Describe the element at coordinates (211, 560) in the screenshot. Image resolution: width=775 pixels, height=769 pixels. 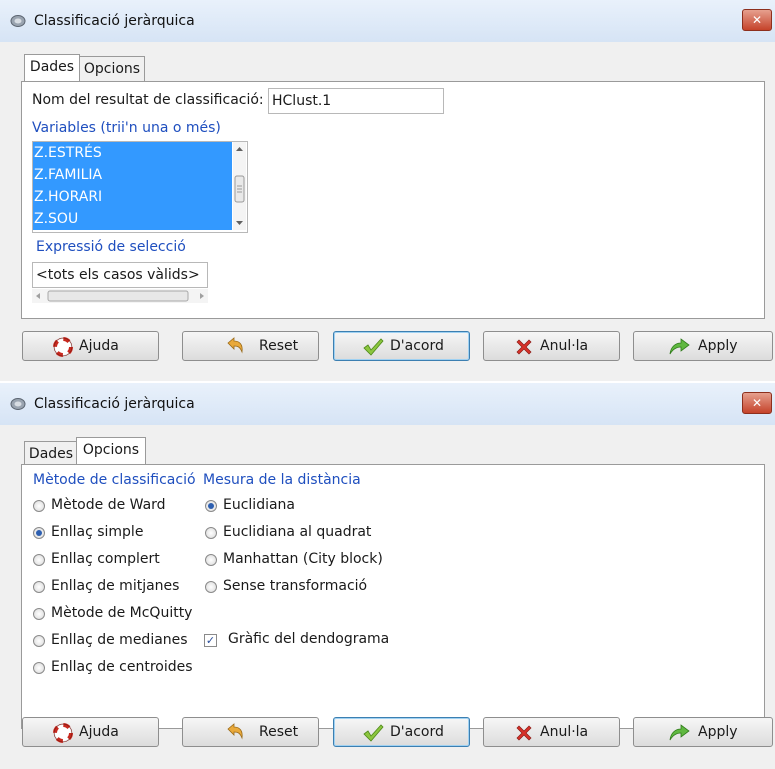
I see `radio-distance-manhattan` at that location.